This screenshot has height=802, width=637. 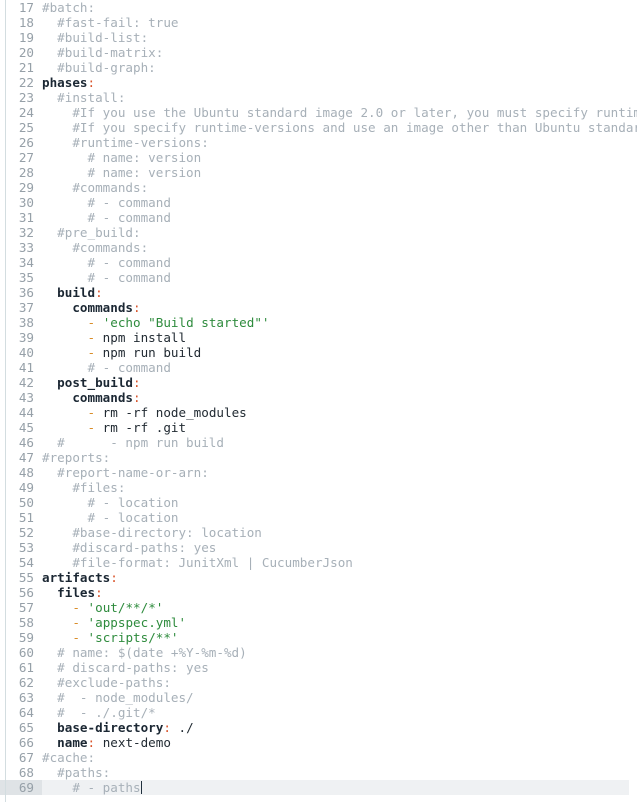 What do you see at coordinates (335, 427) in the screenshot?
I see `code-line-content: - rm -rf .git` at bounding box center [335, 427].